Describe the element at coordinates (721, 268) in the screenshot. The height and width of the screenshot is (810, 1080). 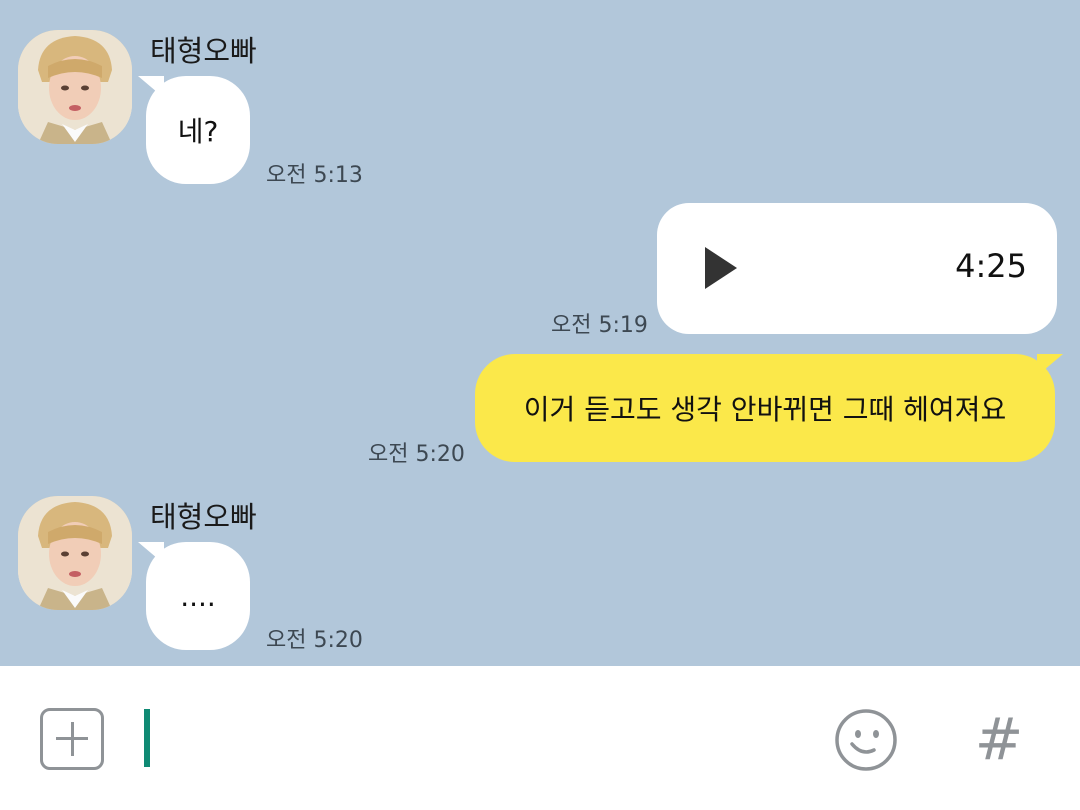
I see `play-icon` at that location.